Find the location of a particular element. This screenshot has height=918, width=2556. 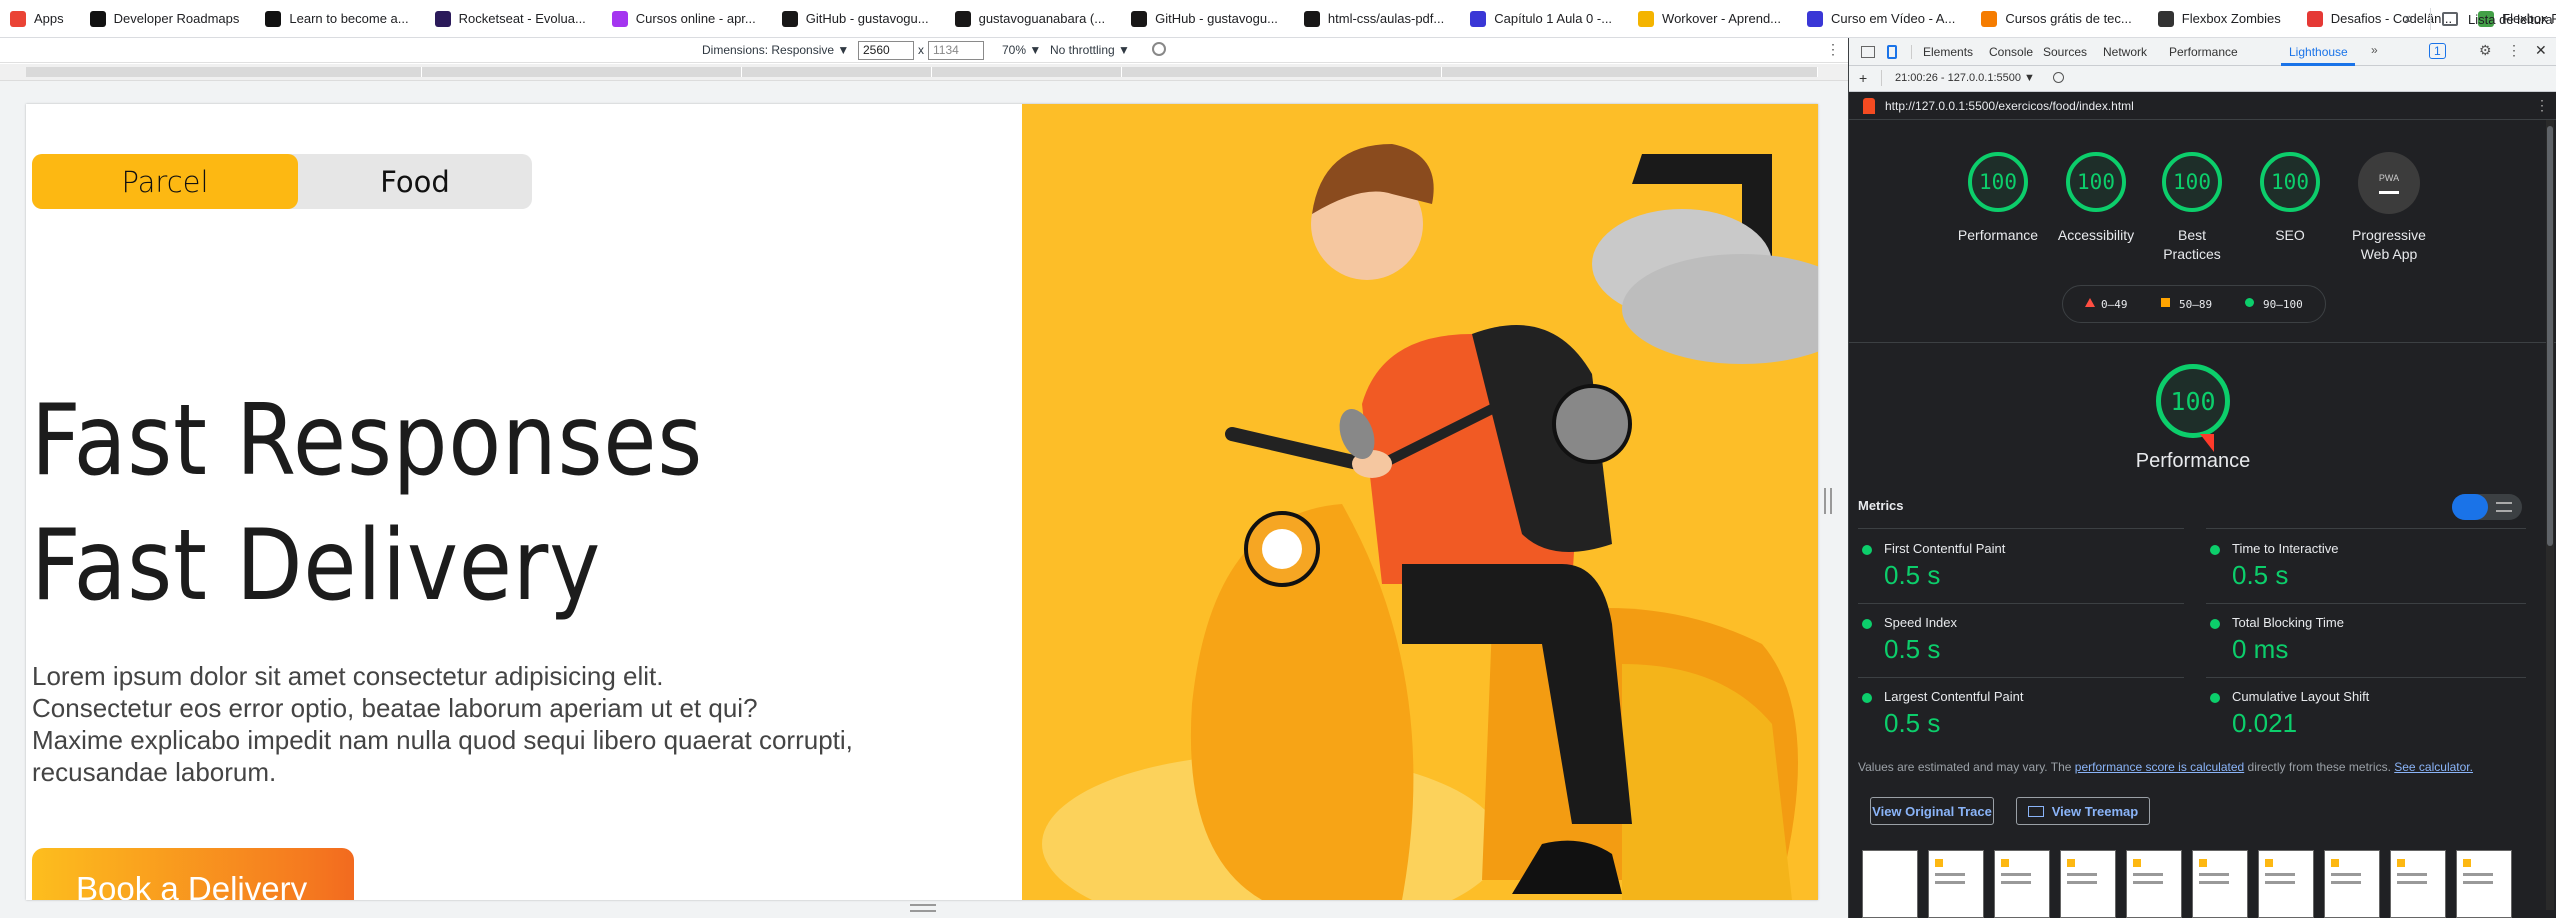

reading-list-button: Lista de leitura is located at coordinates (2497, 19).